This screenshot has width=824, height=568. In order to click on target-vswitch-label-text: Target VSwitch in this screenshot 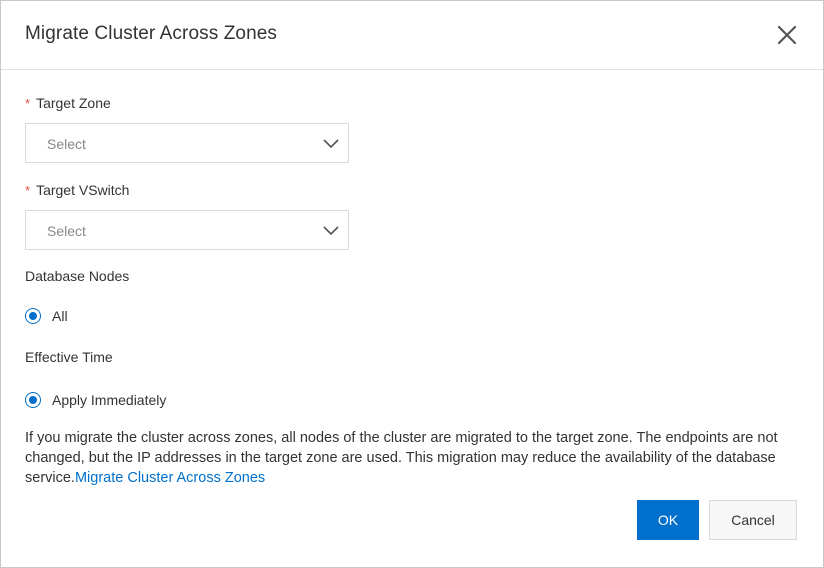, I will do `click(83, 190)`.